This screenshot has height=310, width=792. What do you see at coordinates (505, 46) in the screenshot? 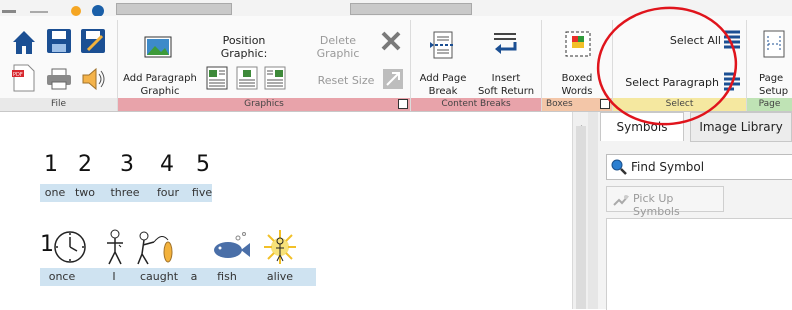
I see `soft-return-icon` at bounding box center [505, 46].